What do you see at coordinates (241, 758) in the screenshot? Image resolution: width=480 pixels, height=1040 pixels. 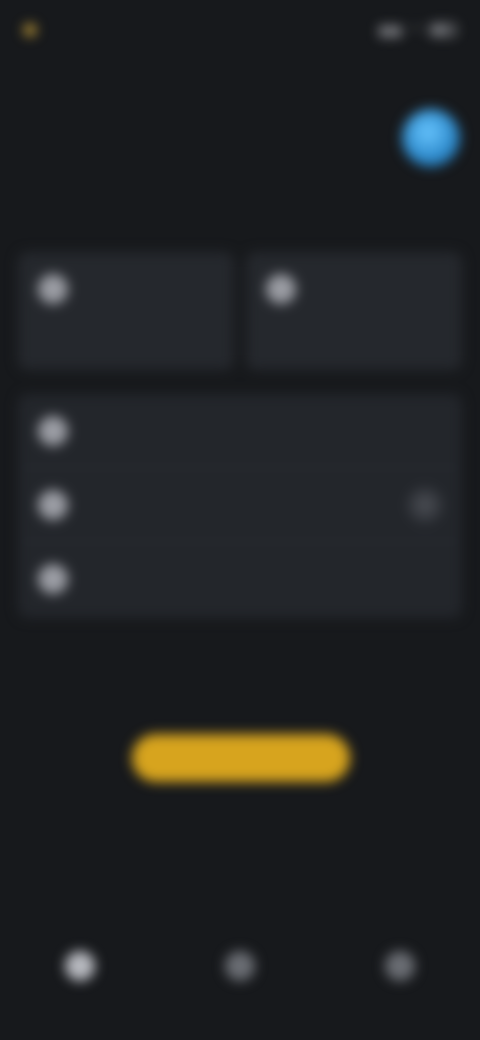 I see `primary-action-button` at bounding box center [241, 758].